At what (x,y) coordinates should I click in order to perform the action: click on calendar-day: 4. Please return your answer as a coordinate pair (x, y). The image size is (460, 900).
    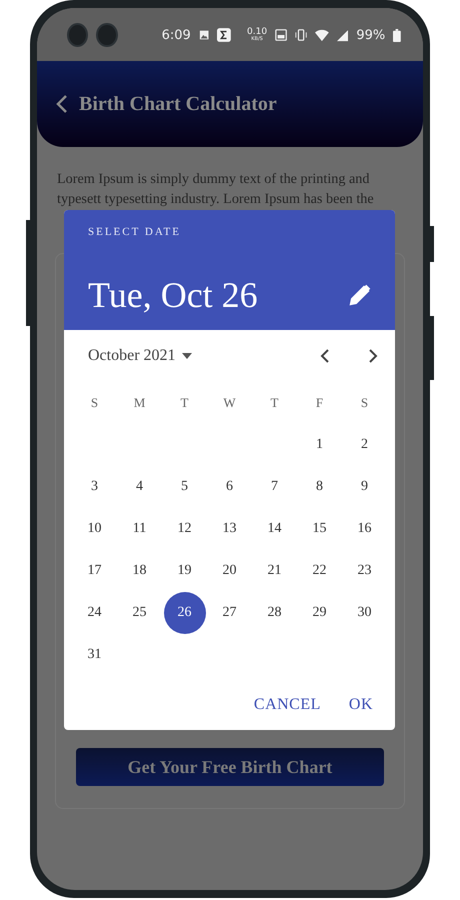
    Looking at the image, I should click on (139, 487).